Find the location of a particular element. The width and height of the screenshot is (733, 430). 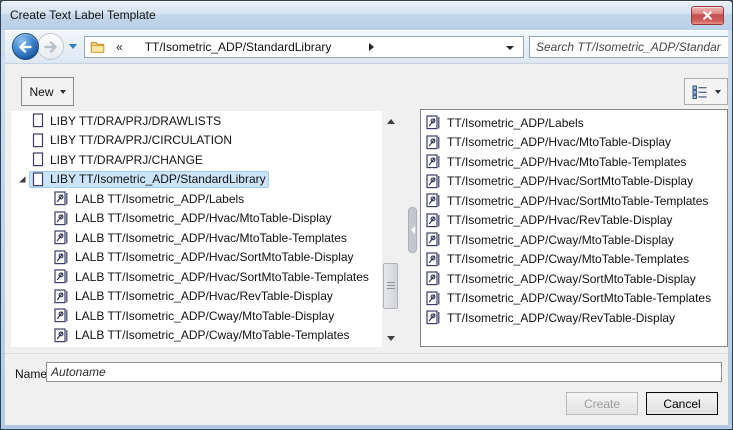

list-item-label: TT/Isometric_ADP/Hvac/MtoTable-Display is located at coordinates (559, 142).